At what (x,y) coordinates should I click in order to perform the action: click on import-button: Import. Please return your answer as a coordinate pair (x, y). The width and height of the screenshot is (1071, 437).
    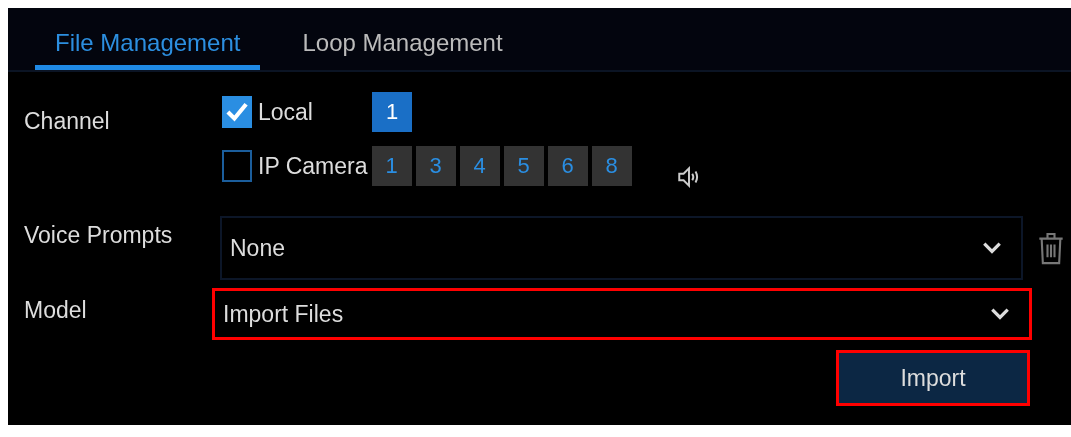
    Looking at the image, I should click on (933, 378).